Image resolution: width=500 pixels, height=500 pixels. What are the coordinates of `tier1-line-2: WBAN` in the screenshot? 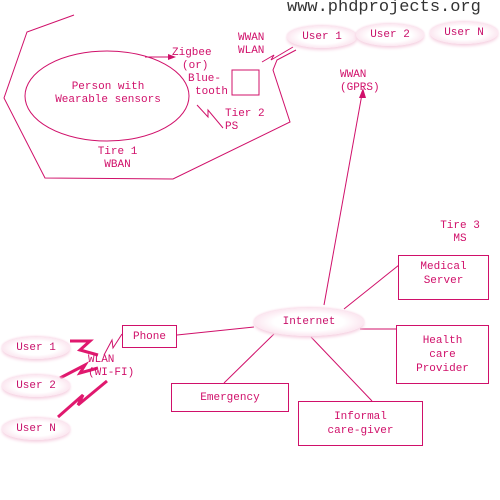 It's located at (117, 165).